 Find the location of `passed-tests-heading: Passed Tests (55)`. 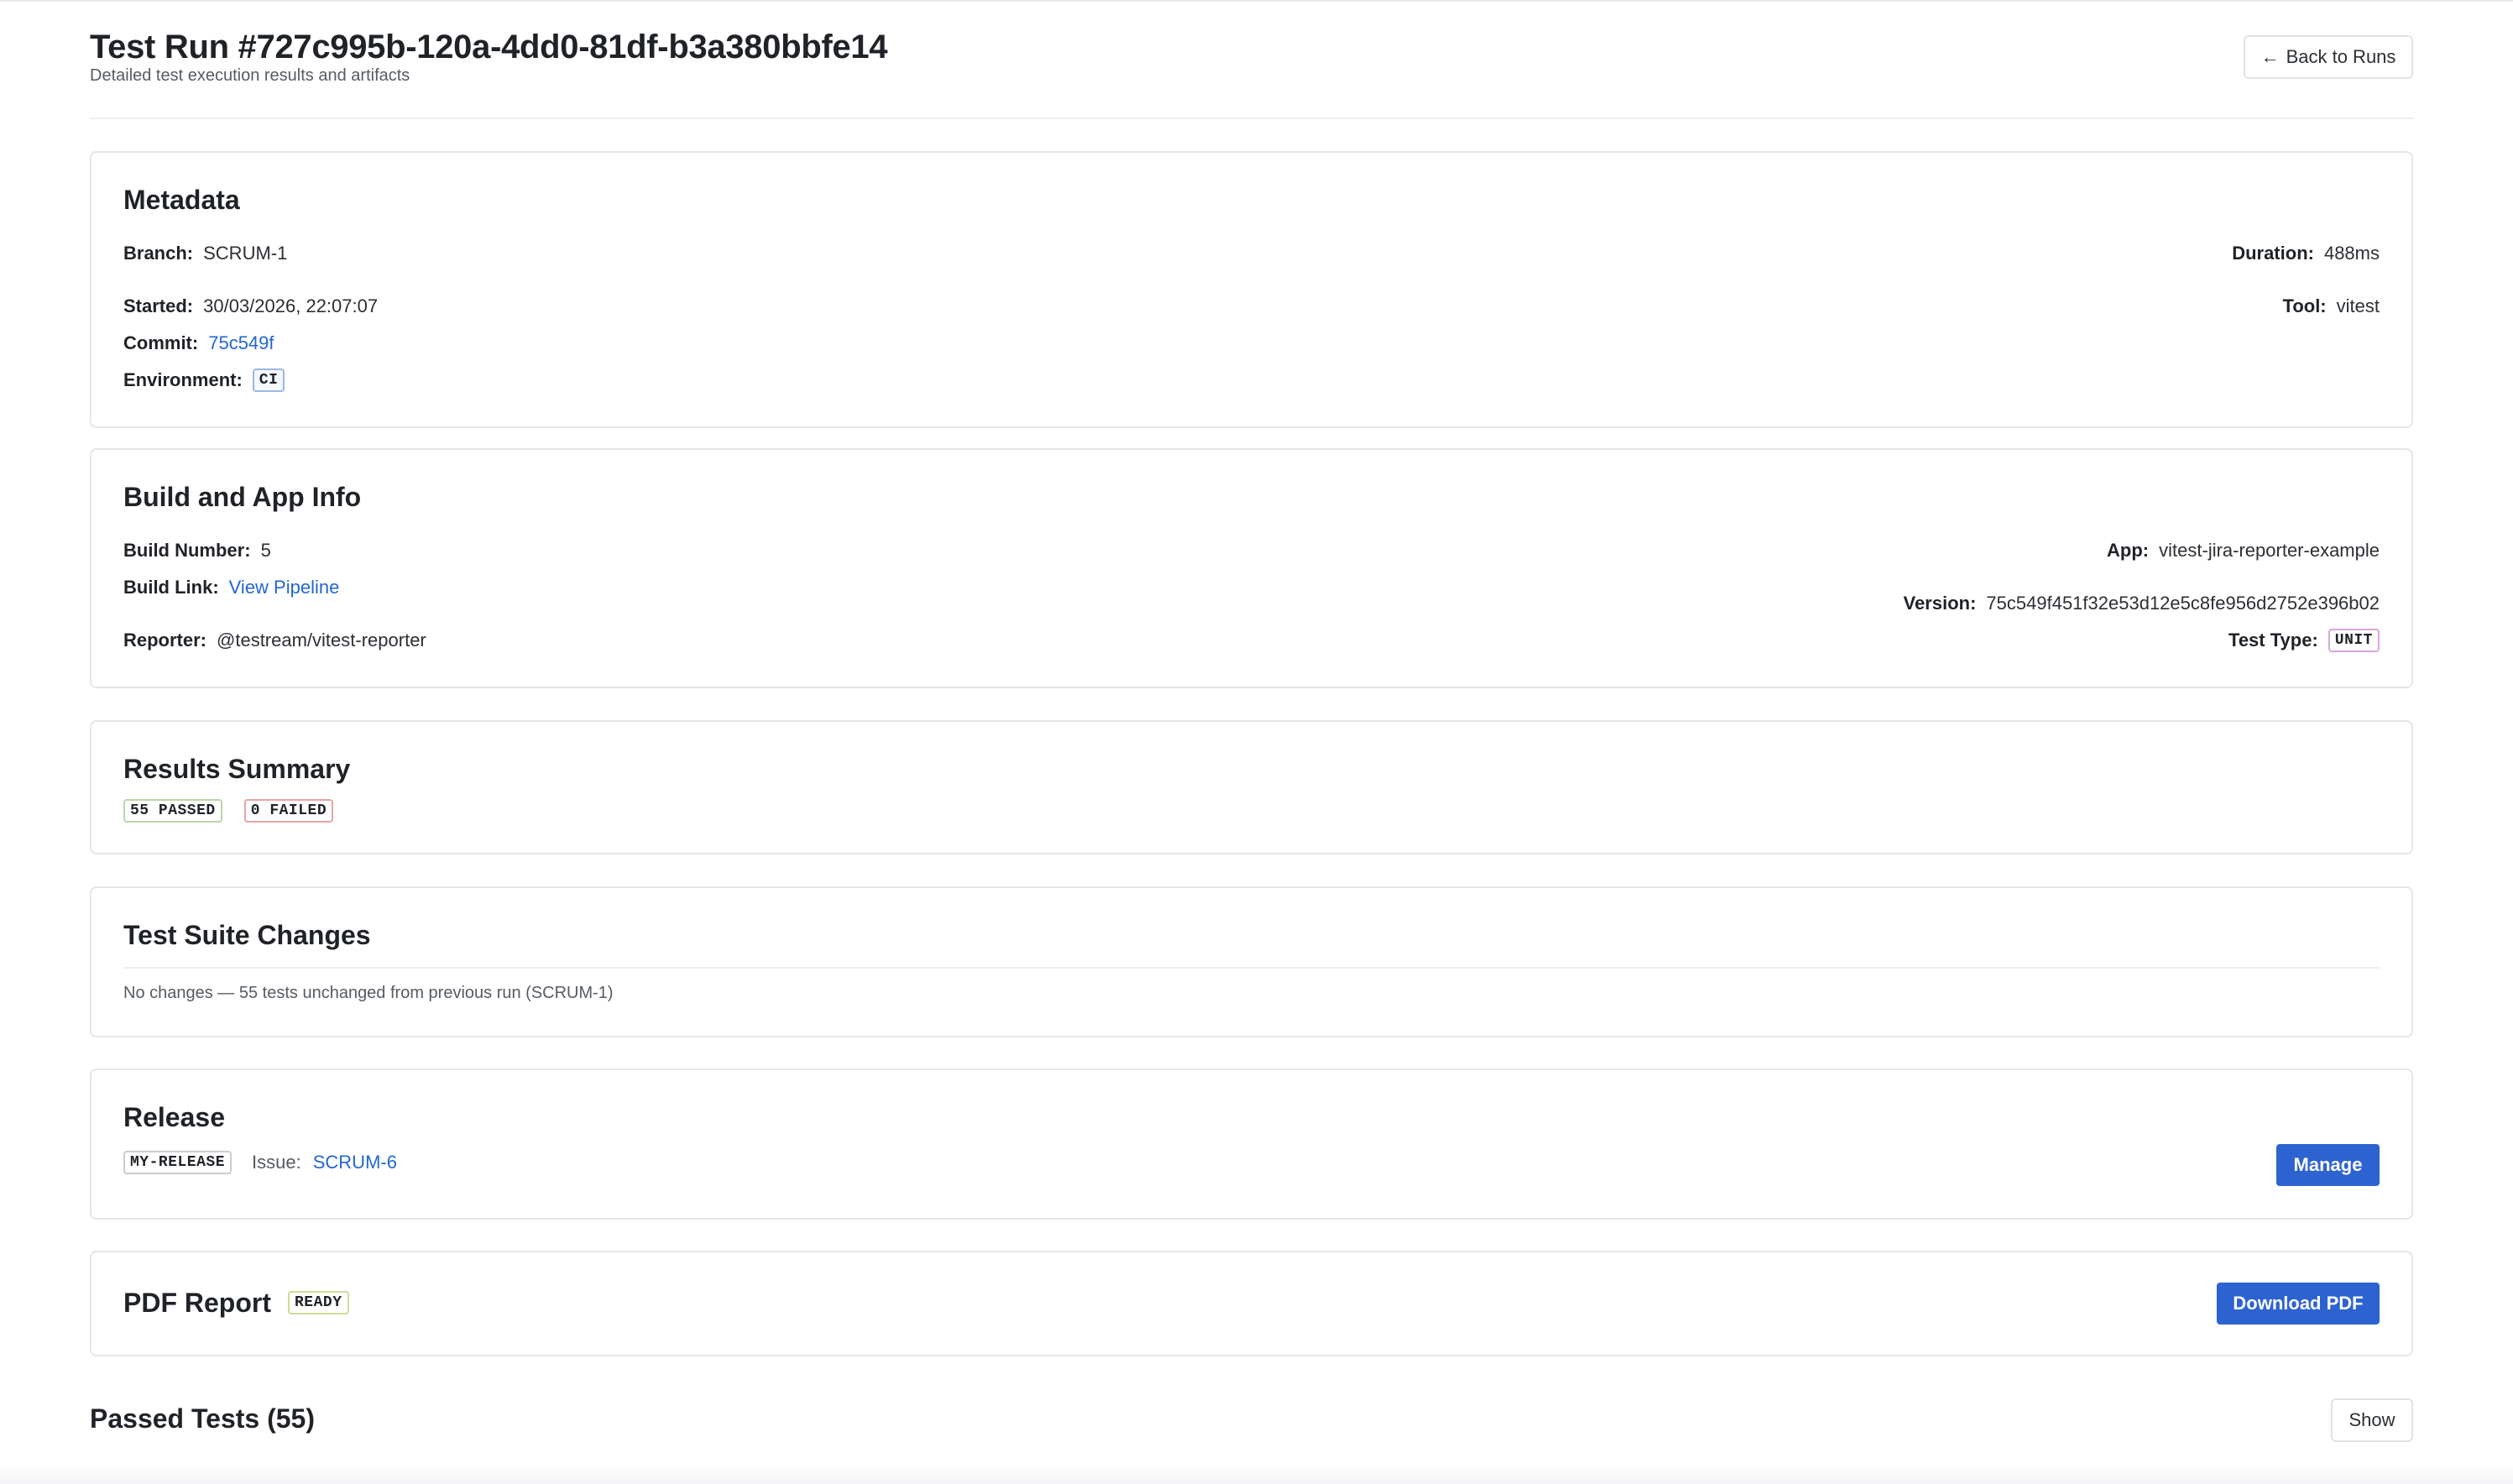

passed-tests-heading: Passed Tests (55) is located at coordinates (202, 1418).